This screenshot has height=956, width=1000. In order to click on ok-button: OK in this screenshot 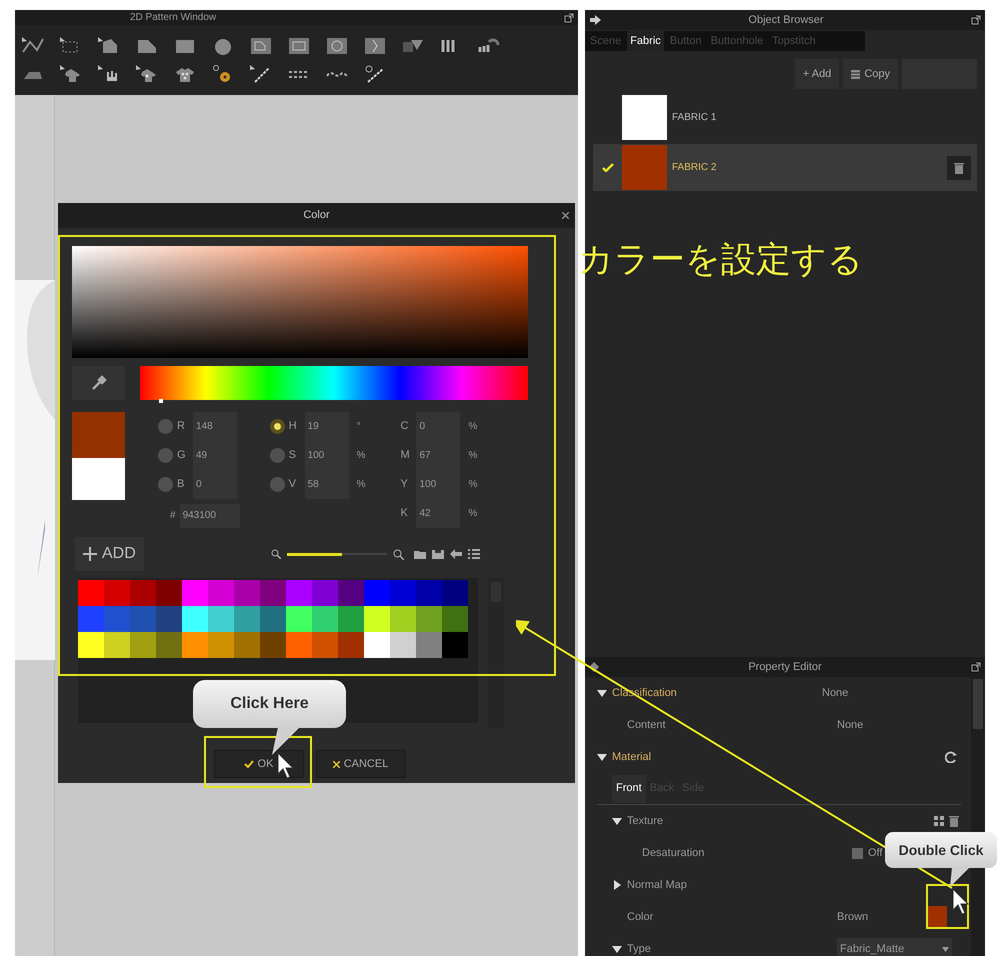, I will do `click(259, 764)`.